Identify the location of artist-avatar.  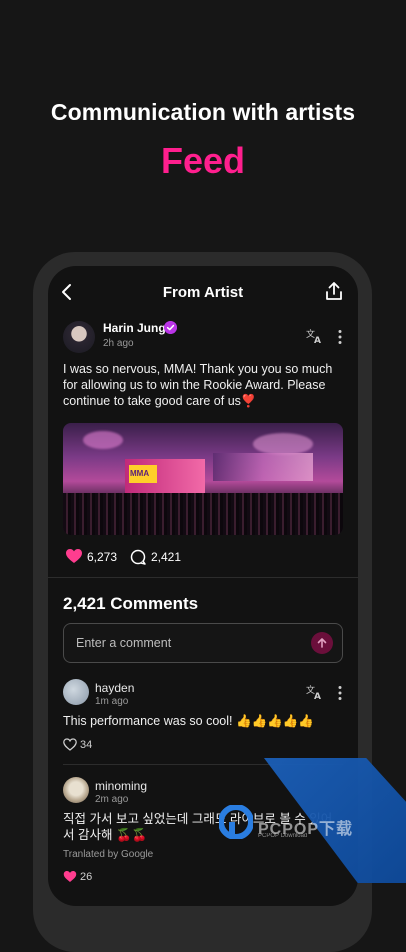
(79, 337).